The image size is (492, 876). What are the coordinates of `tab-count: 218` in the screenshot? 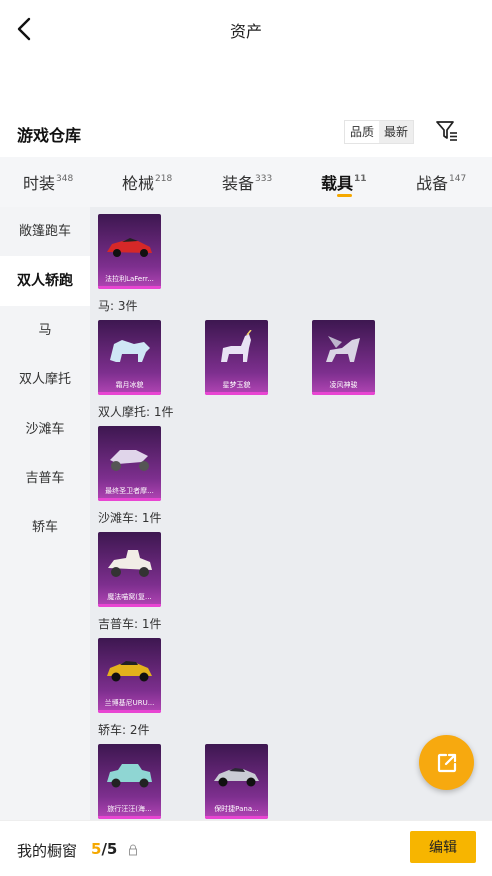 It's located at (164, 179).